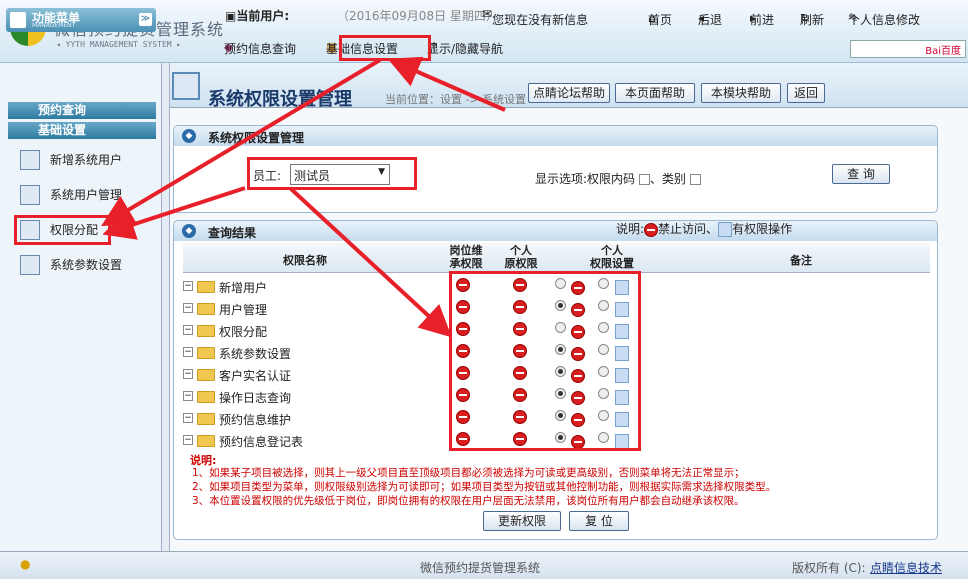 This screenshot has width=968, height=579. I want to click on arrow-to-sidebar, so click(241, 142).